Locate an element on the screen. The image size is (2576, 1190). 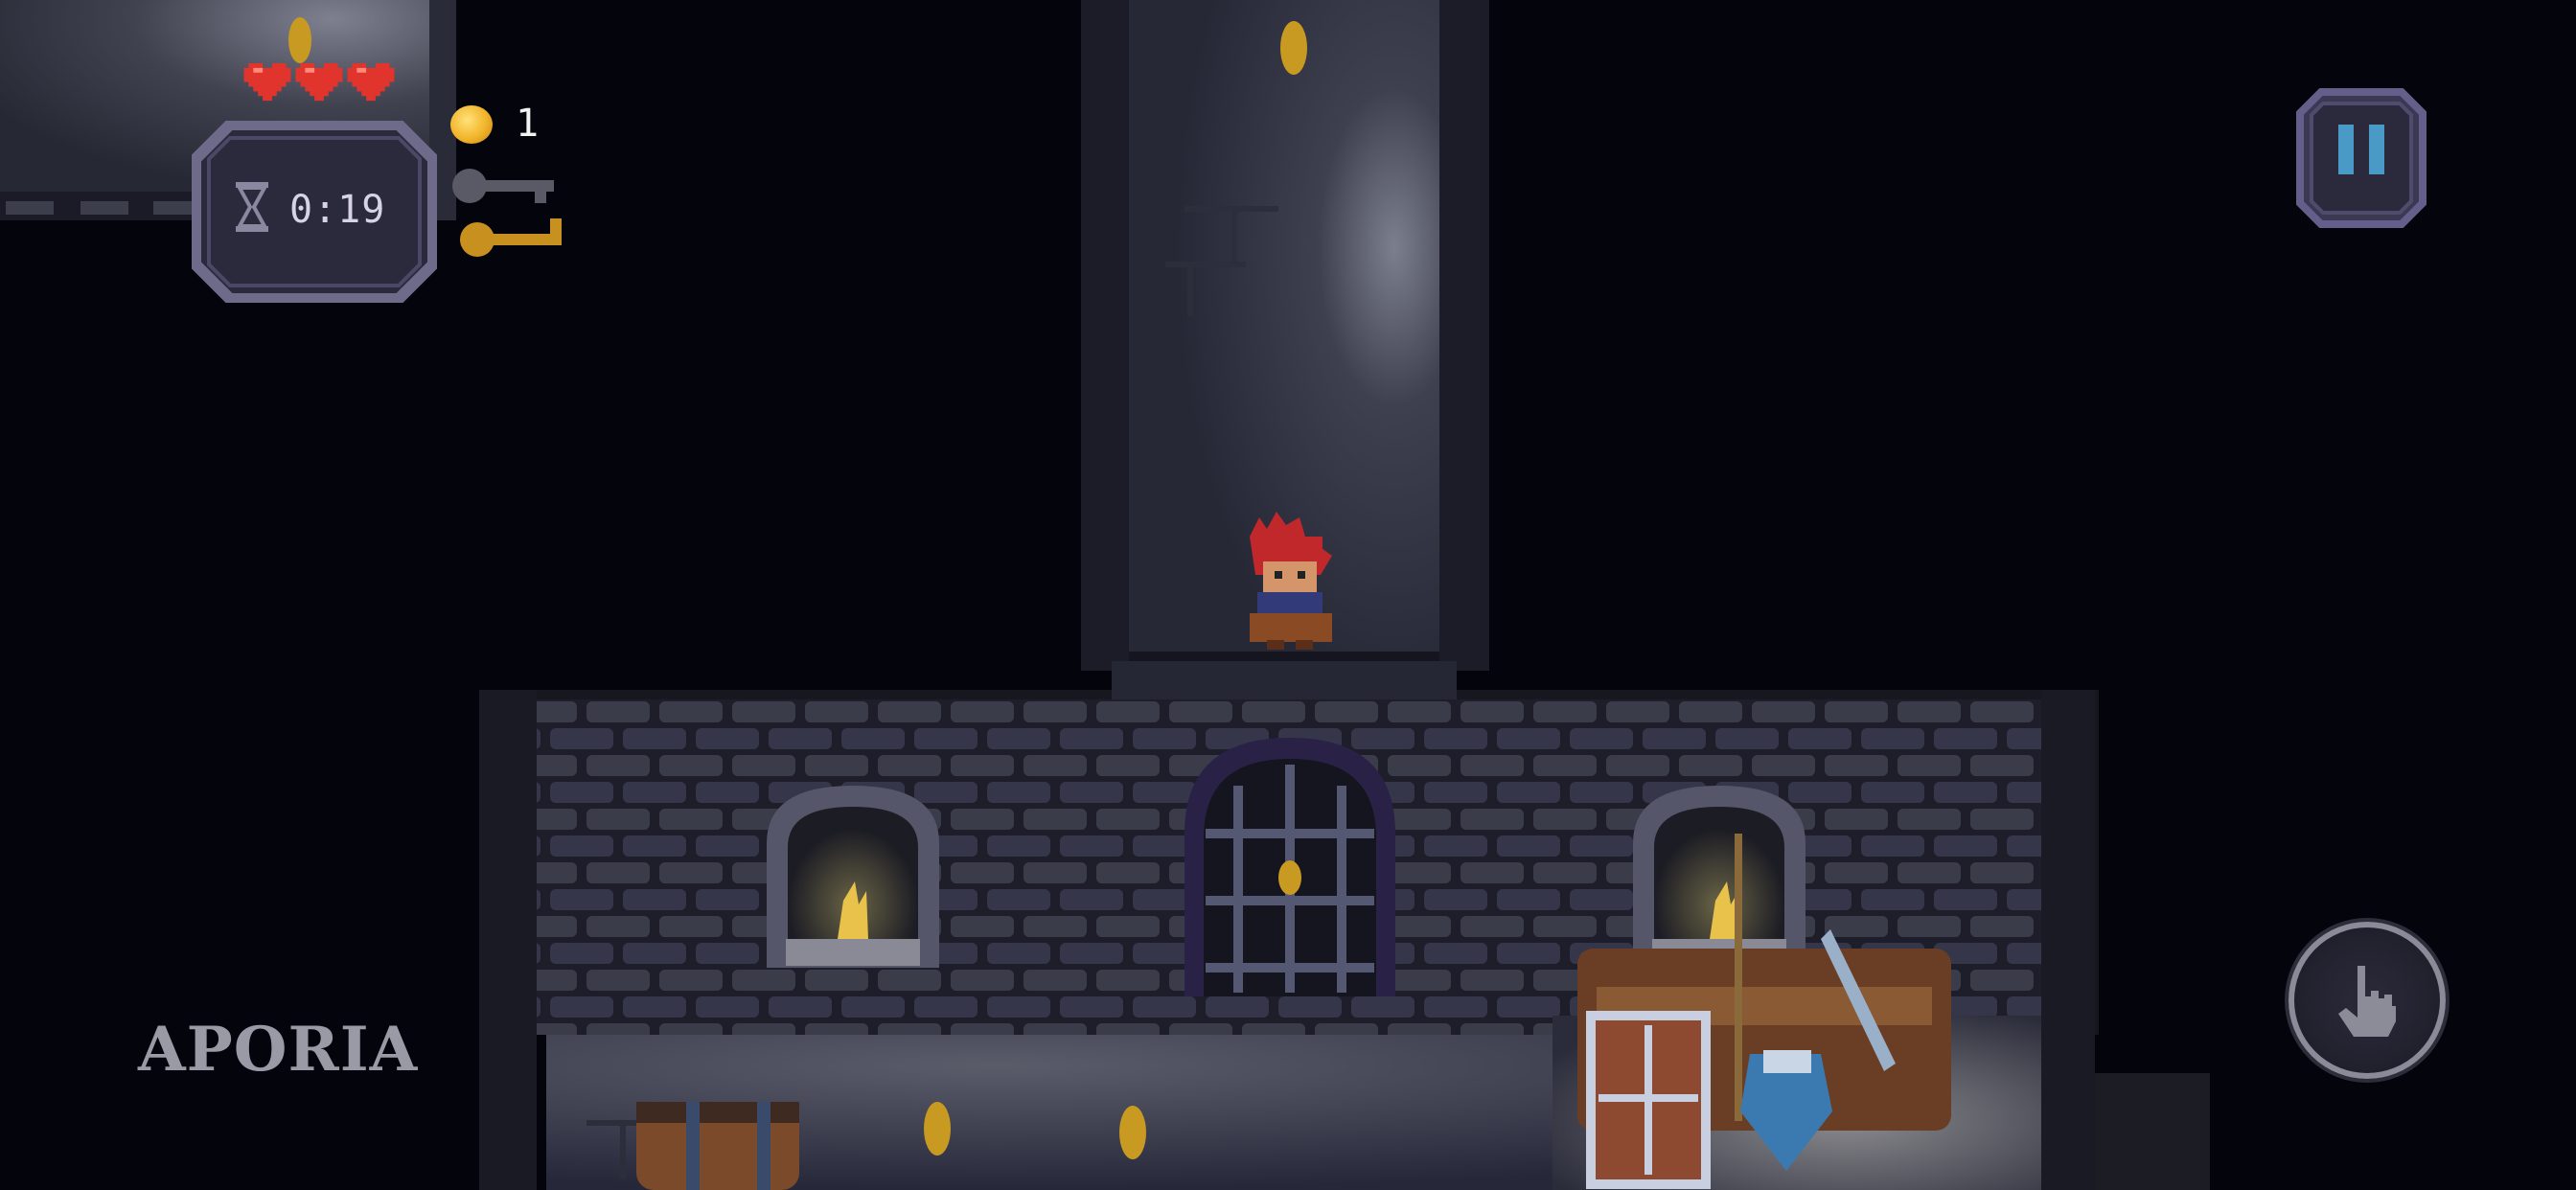
lives-hearts is located at coordinates (319, 84).